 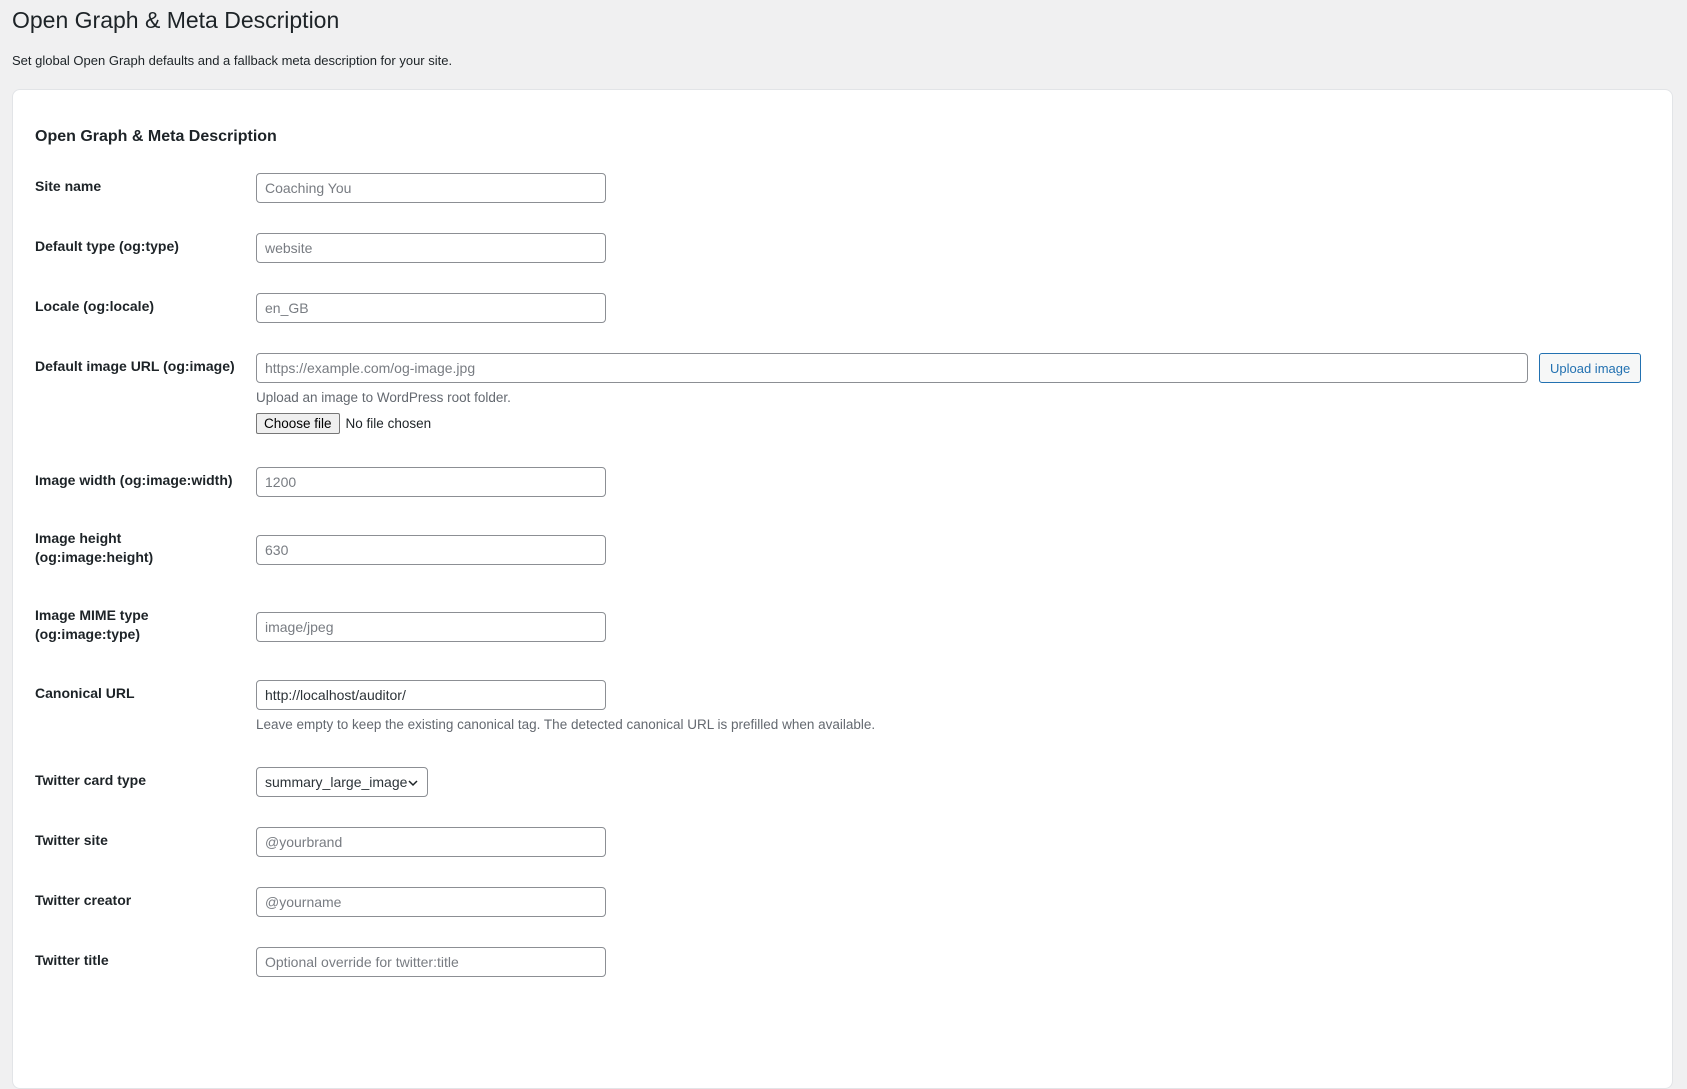 I want to click on choose-file-button: Choose file, so click(x=298, y=423).